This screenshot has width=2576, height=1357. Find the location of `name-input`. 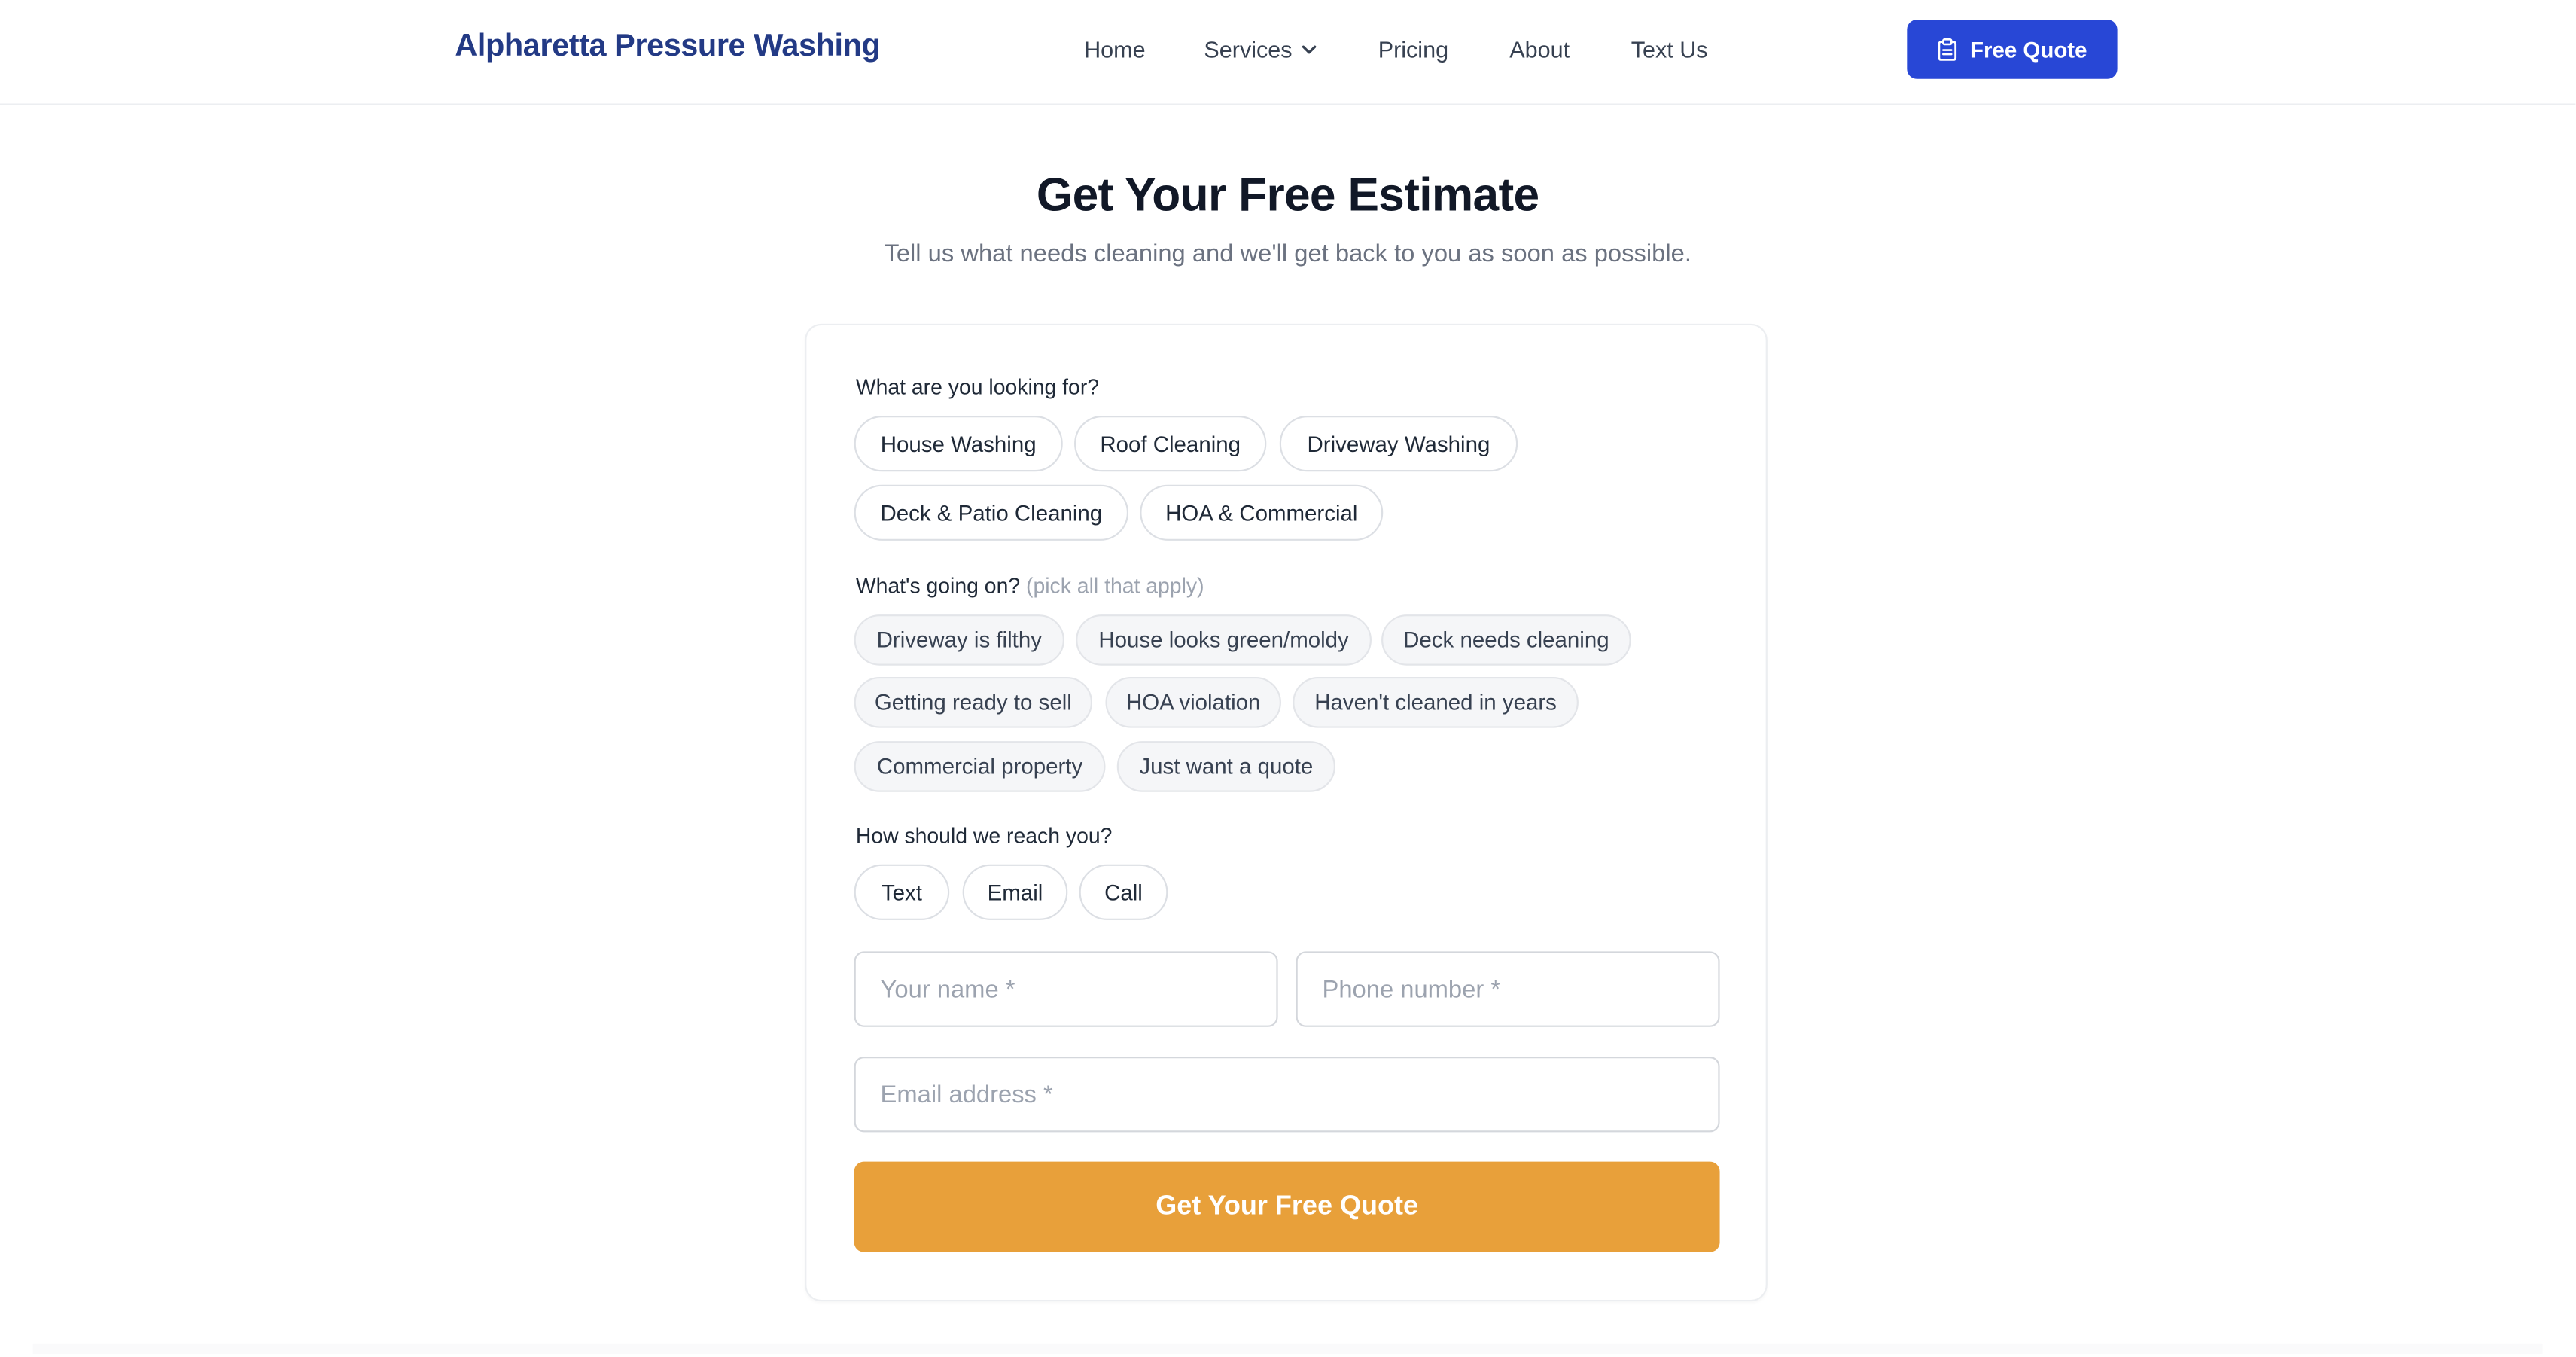

name-input is located at coordinates (1066, 989).